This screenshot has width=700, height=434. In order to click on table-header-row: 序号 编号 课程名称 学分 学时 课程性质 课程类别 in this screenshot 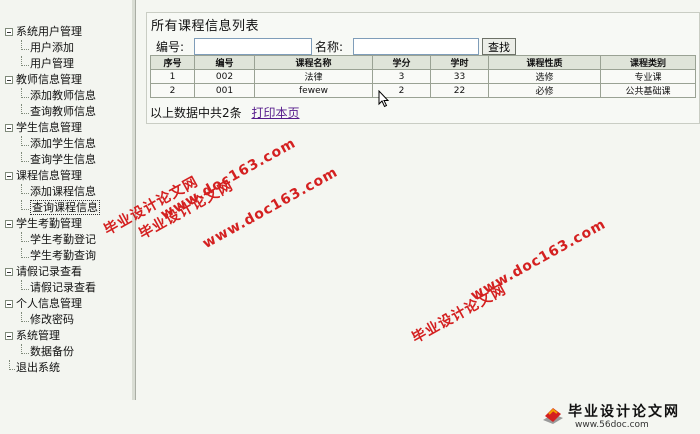, I will do `click(423, 62)`.